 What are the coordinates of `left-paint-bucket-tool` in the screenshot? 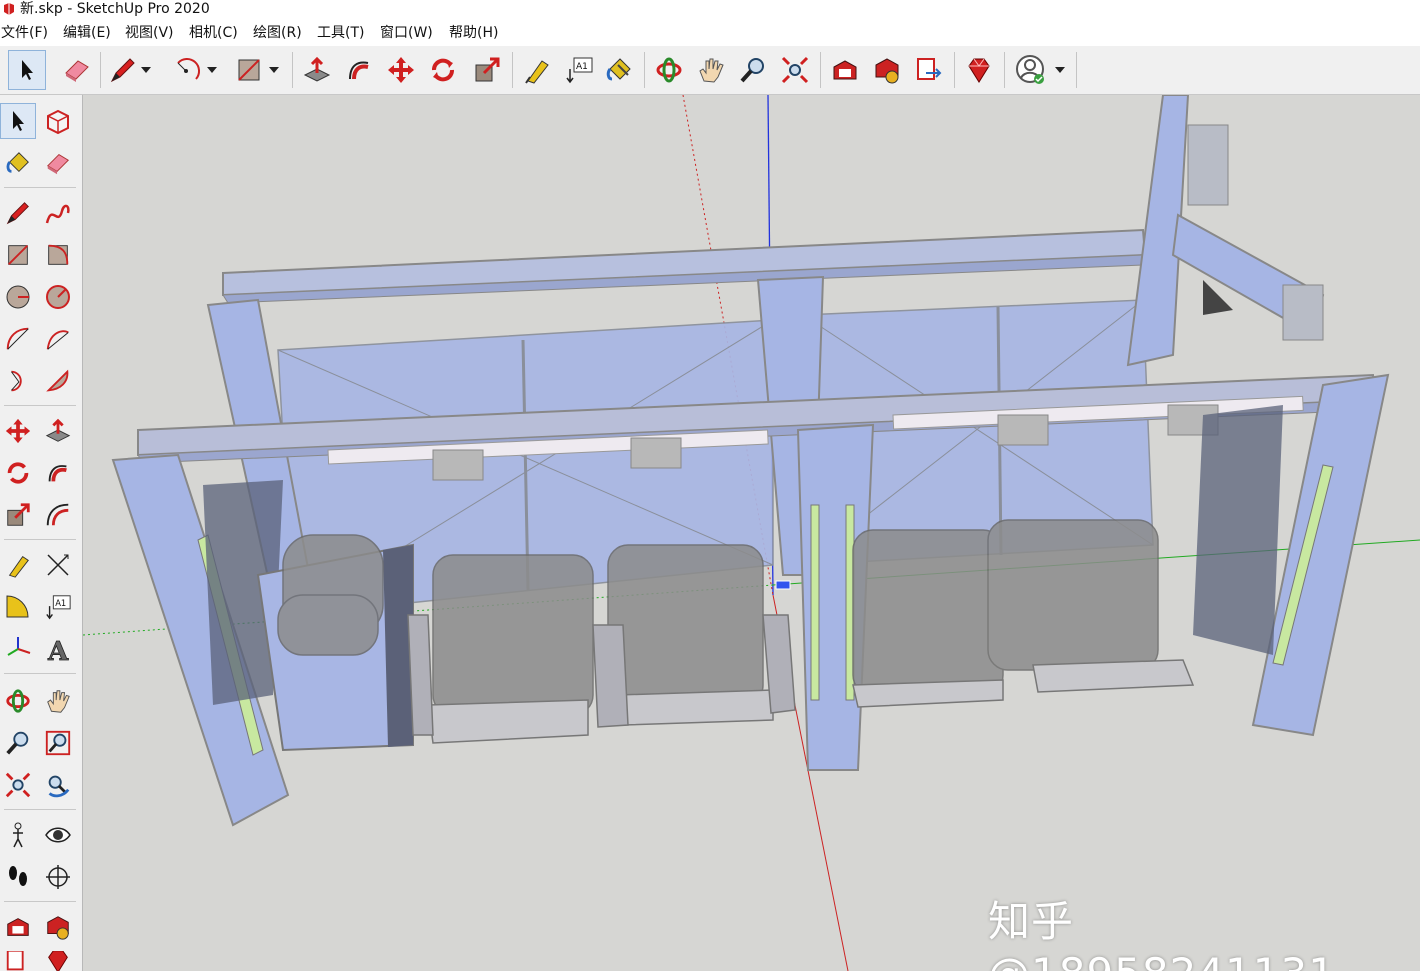 It's located at (18, 163).